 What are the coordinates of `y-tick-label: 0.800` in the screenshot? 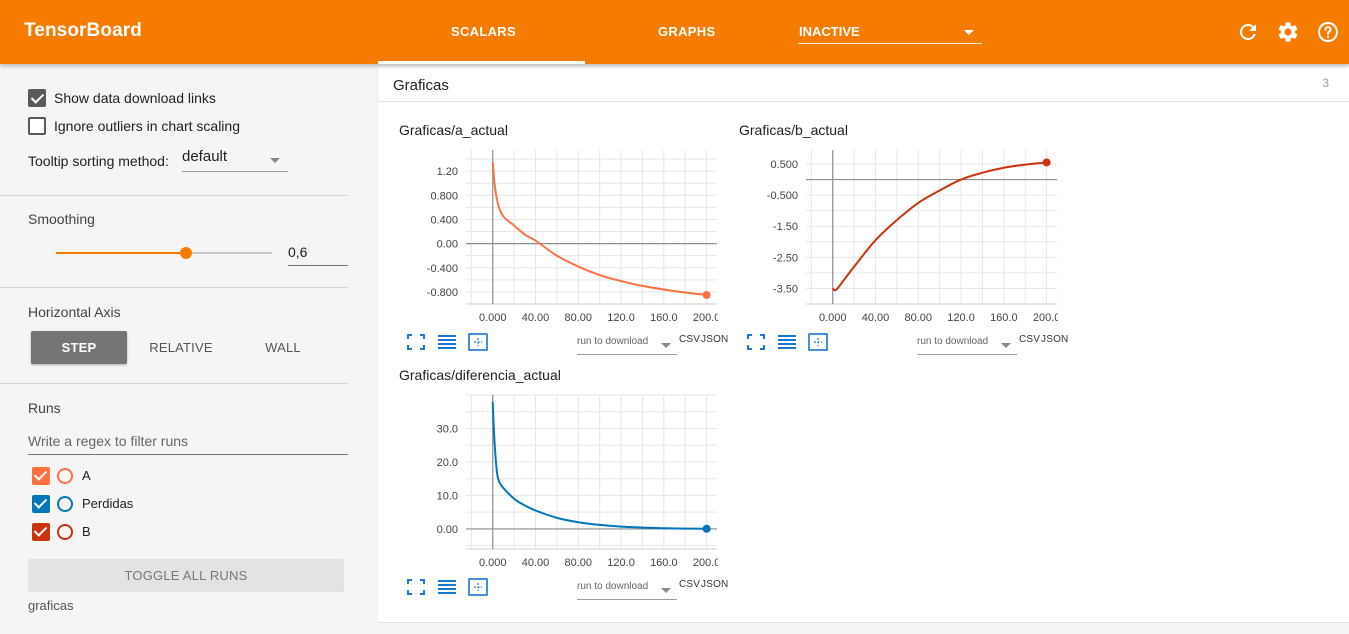 It's located at (444, 196).